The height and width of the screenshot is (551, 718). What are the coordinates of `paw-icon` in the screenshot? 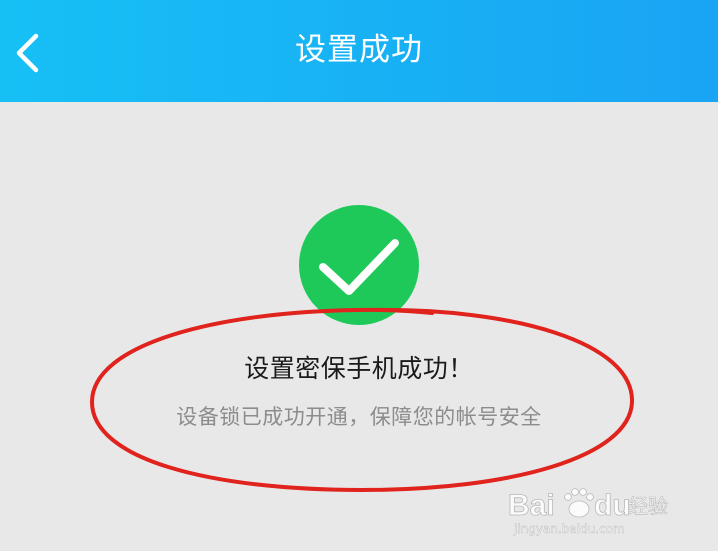 It's located at (579, 503).